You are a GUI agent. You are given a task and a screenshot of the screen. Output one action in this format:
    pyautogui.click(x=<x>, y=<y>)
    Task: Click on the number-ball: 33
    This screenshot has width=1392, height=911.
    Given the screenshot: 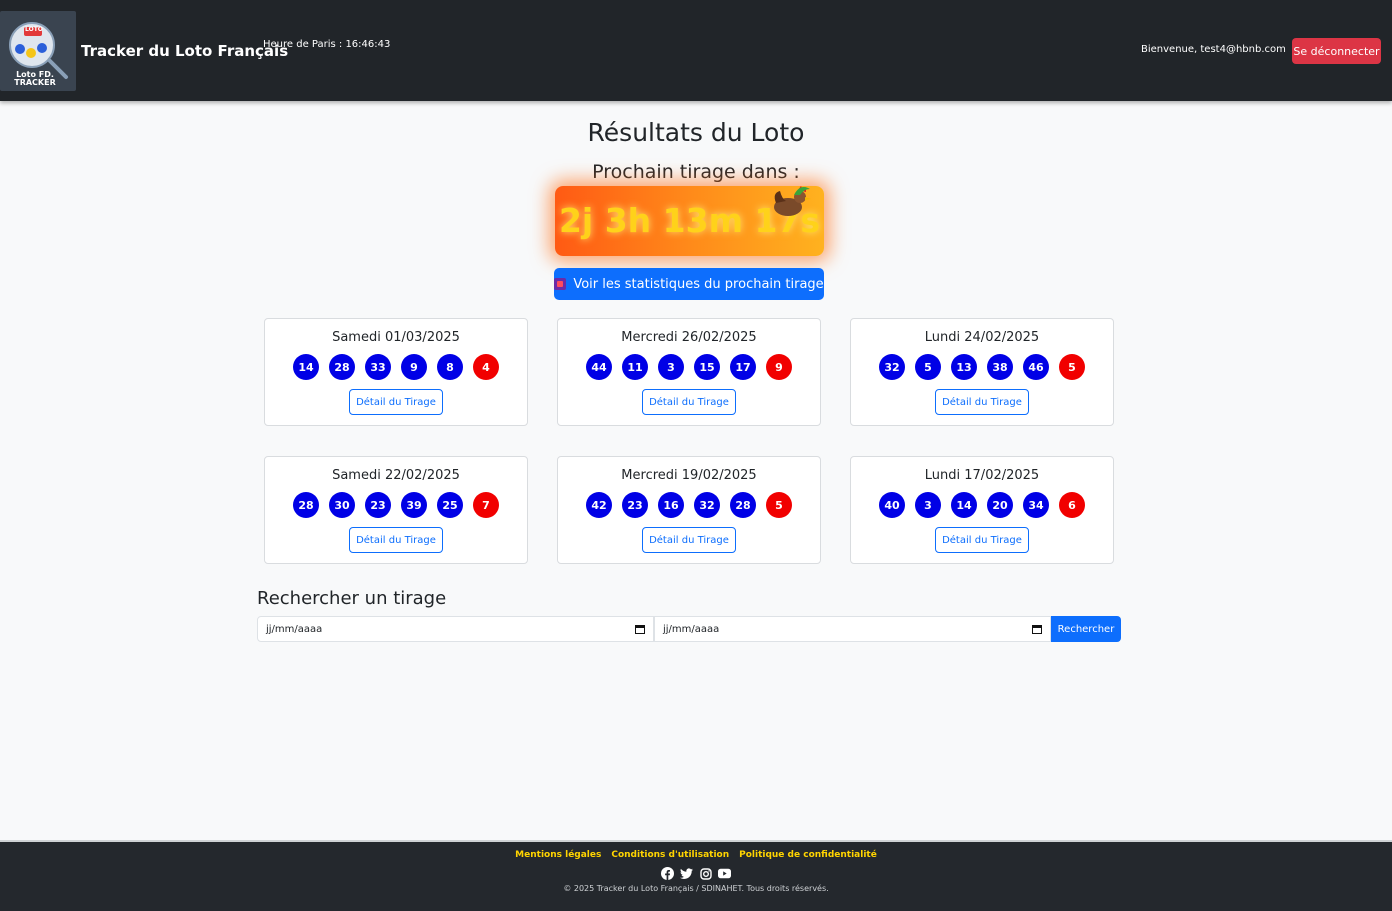 What is the action you would take?
    pyautogui.click(x=378, y=367)
    